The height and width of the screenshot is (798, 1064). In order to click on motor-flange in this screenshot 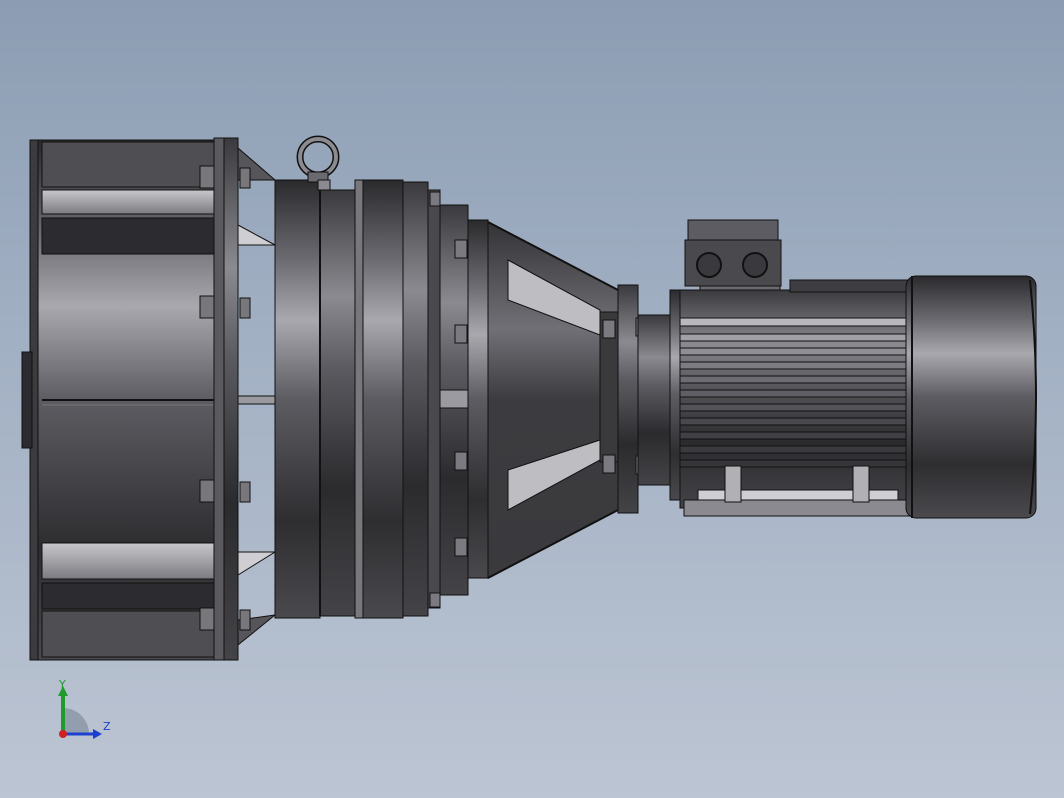, I will do `click(660, 395)`.